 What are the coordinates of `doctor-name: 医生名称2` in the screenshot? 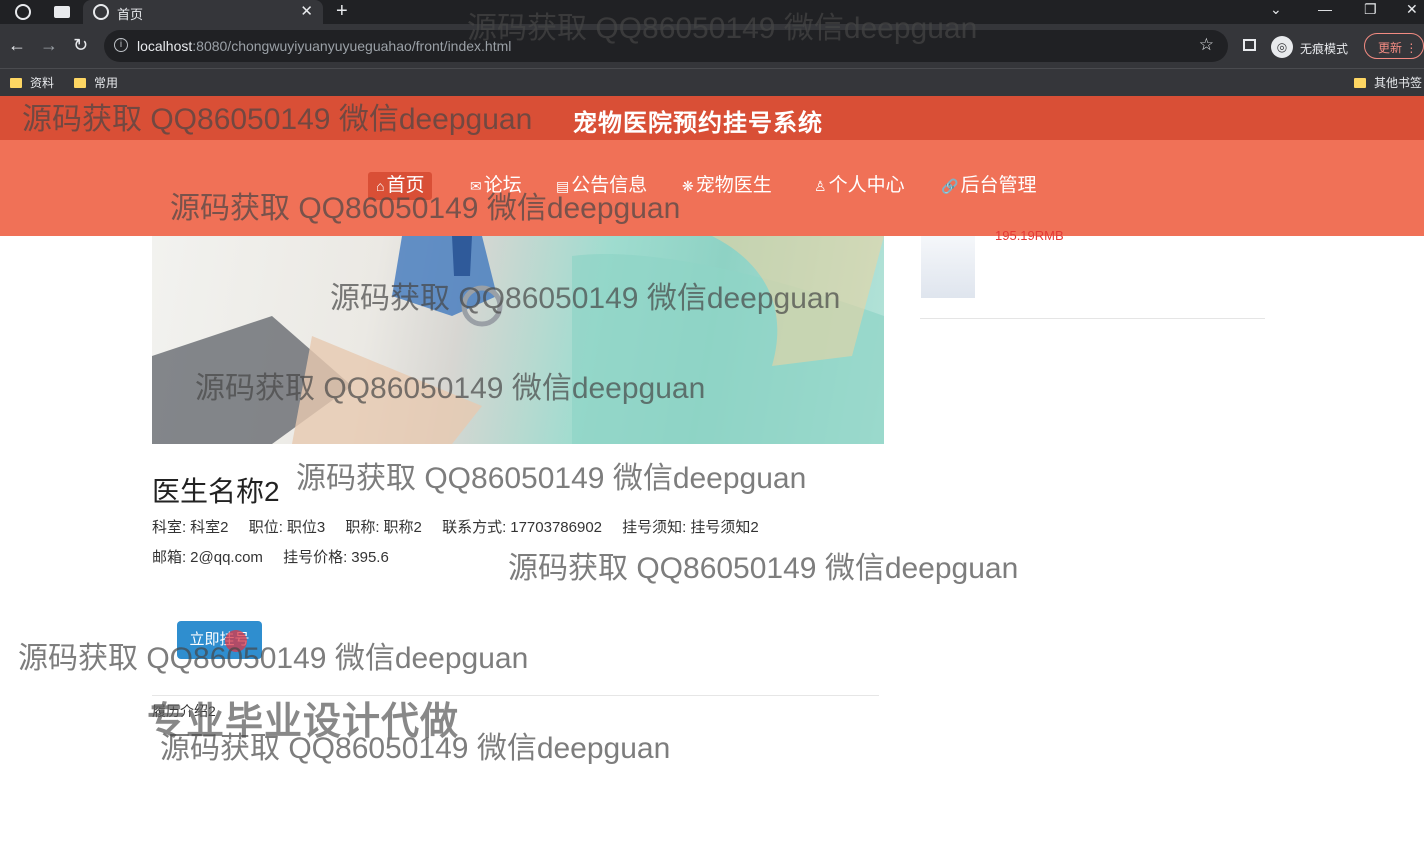 It's located at (216, 491).